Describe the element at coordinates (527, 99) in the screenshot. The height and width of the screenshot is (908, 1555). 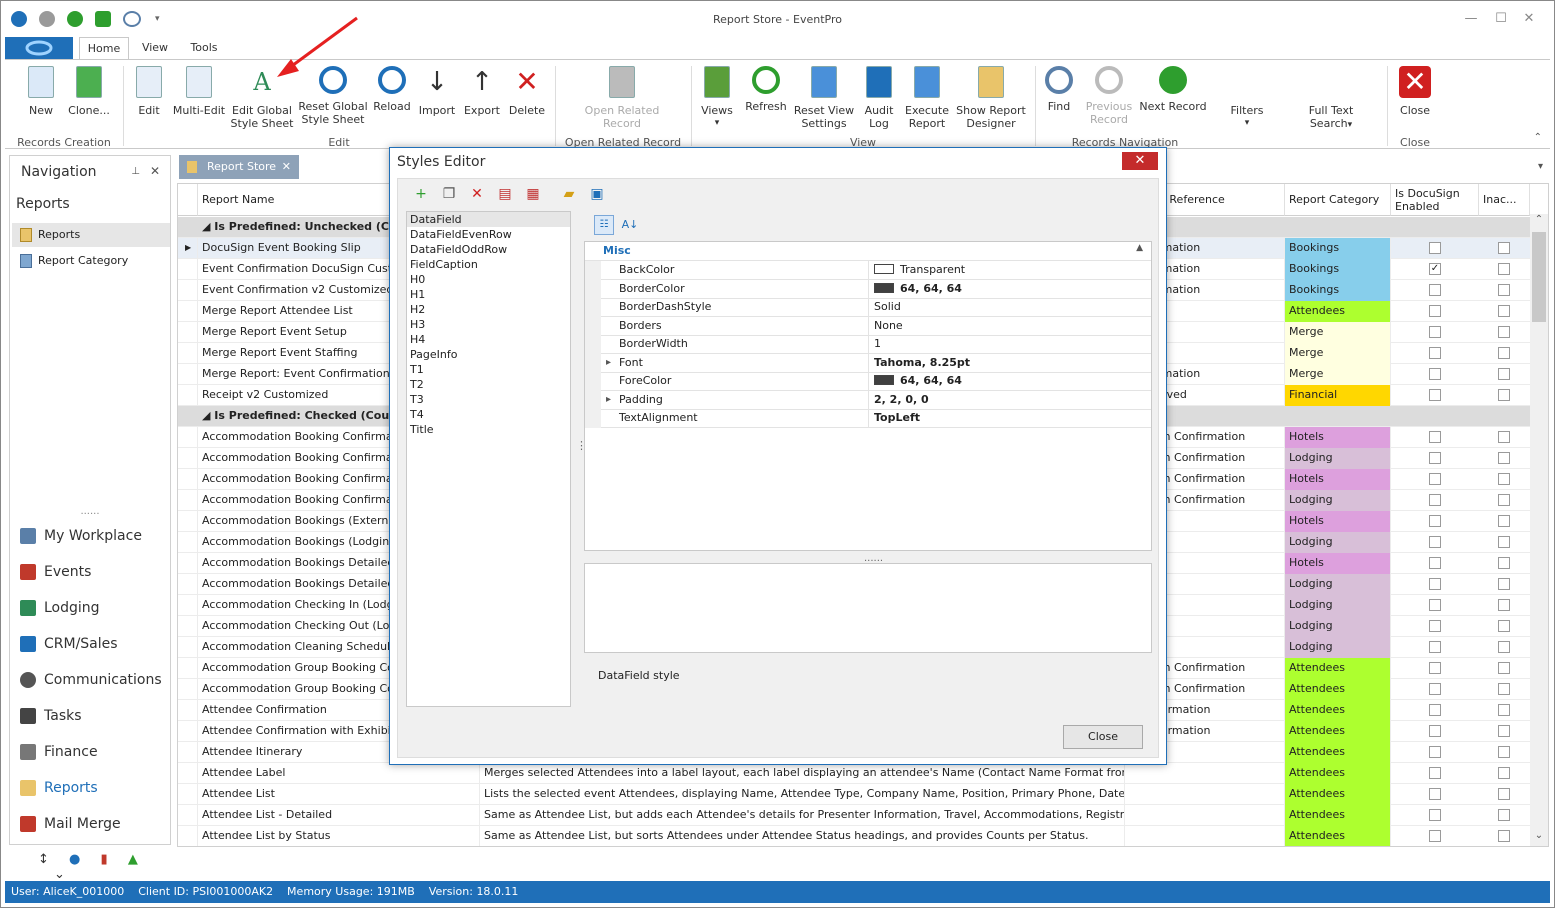
I see `delete-button: ✕ Delete` at that location.